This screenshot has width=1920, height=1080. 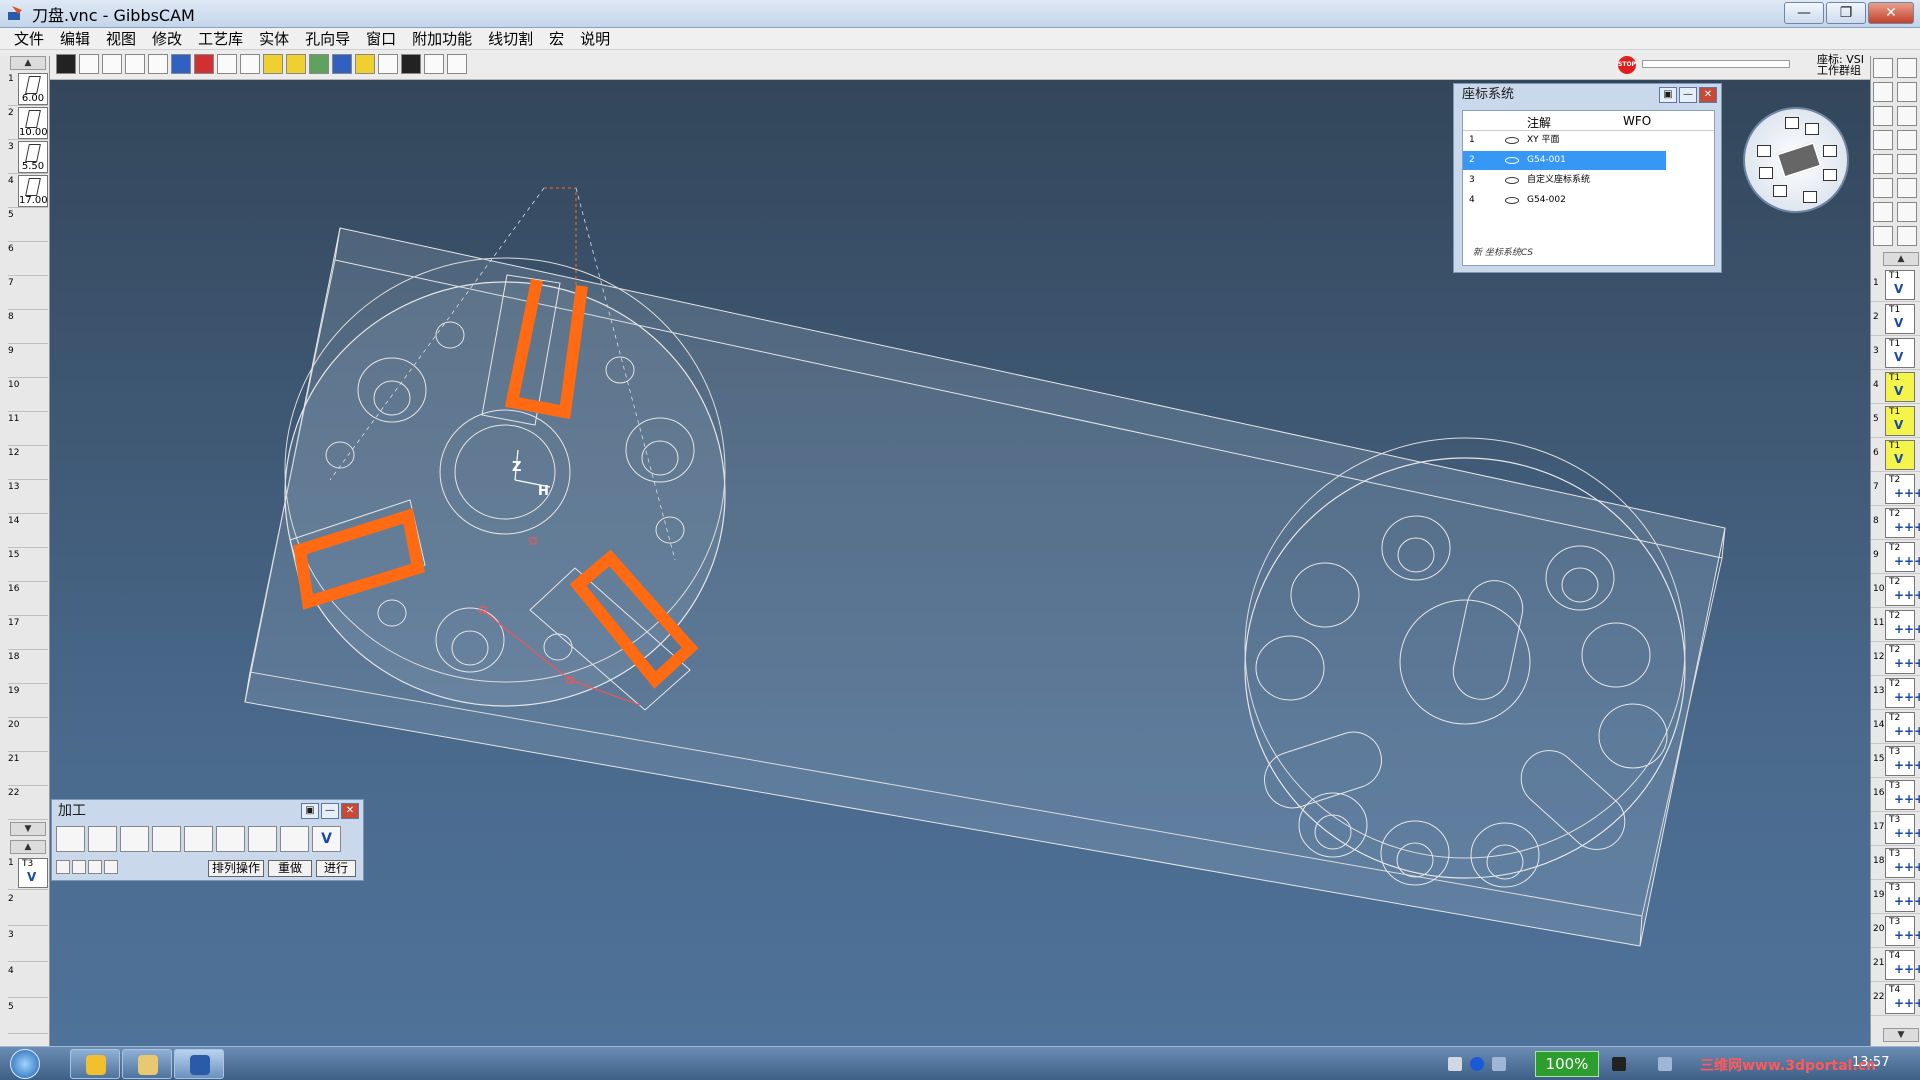 What do you see at coordinates (28, 735) in the screenshot?
I see `tool-slot: 20` at bounding box center [28, 735].